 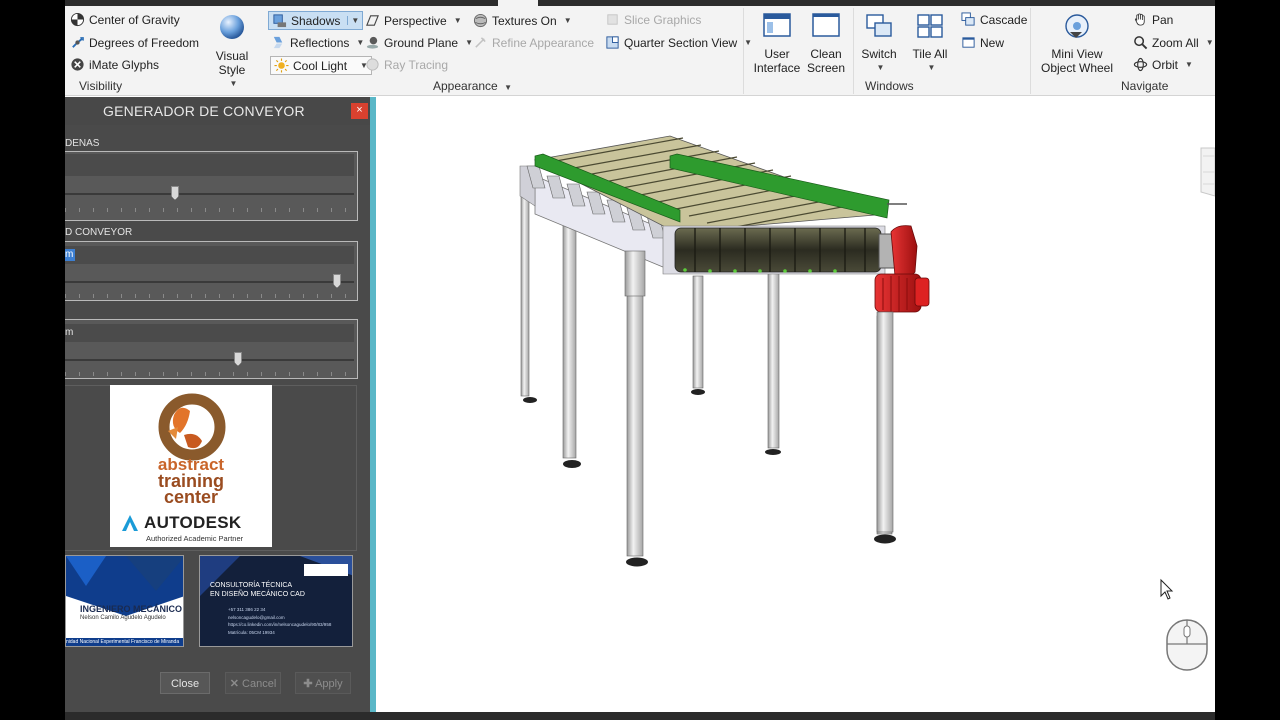 I want to click on ground-plane-button: Ground Plane ▼, so click(x=419, y=42).